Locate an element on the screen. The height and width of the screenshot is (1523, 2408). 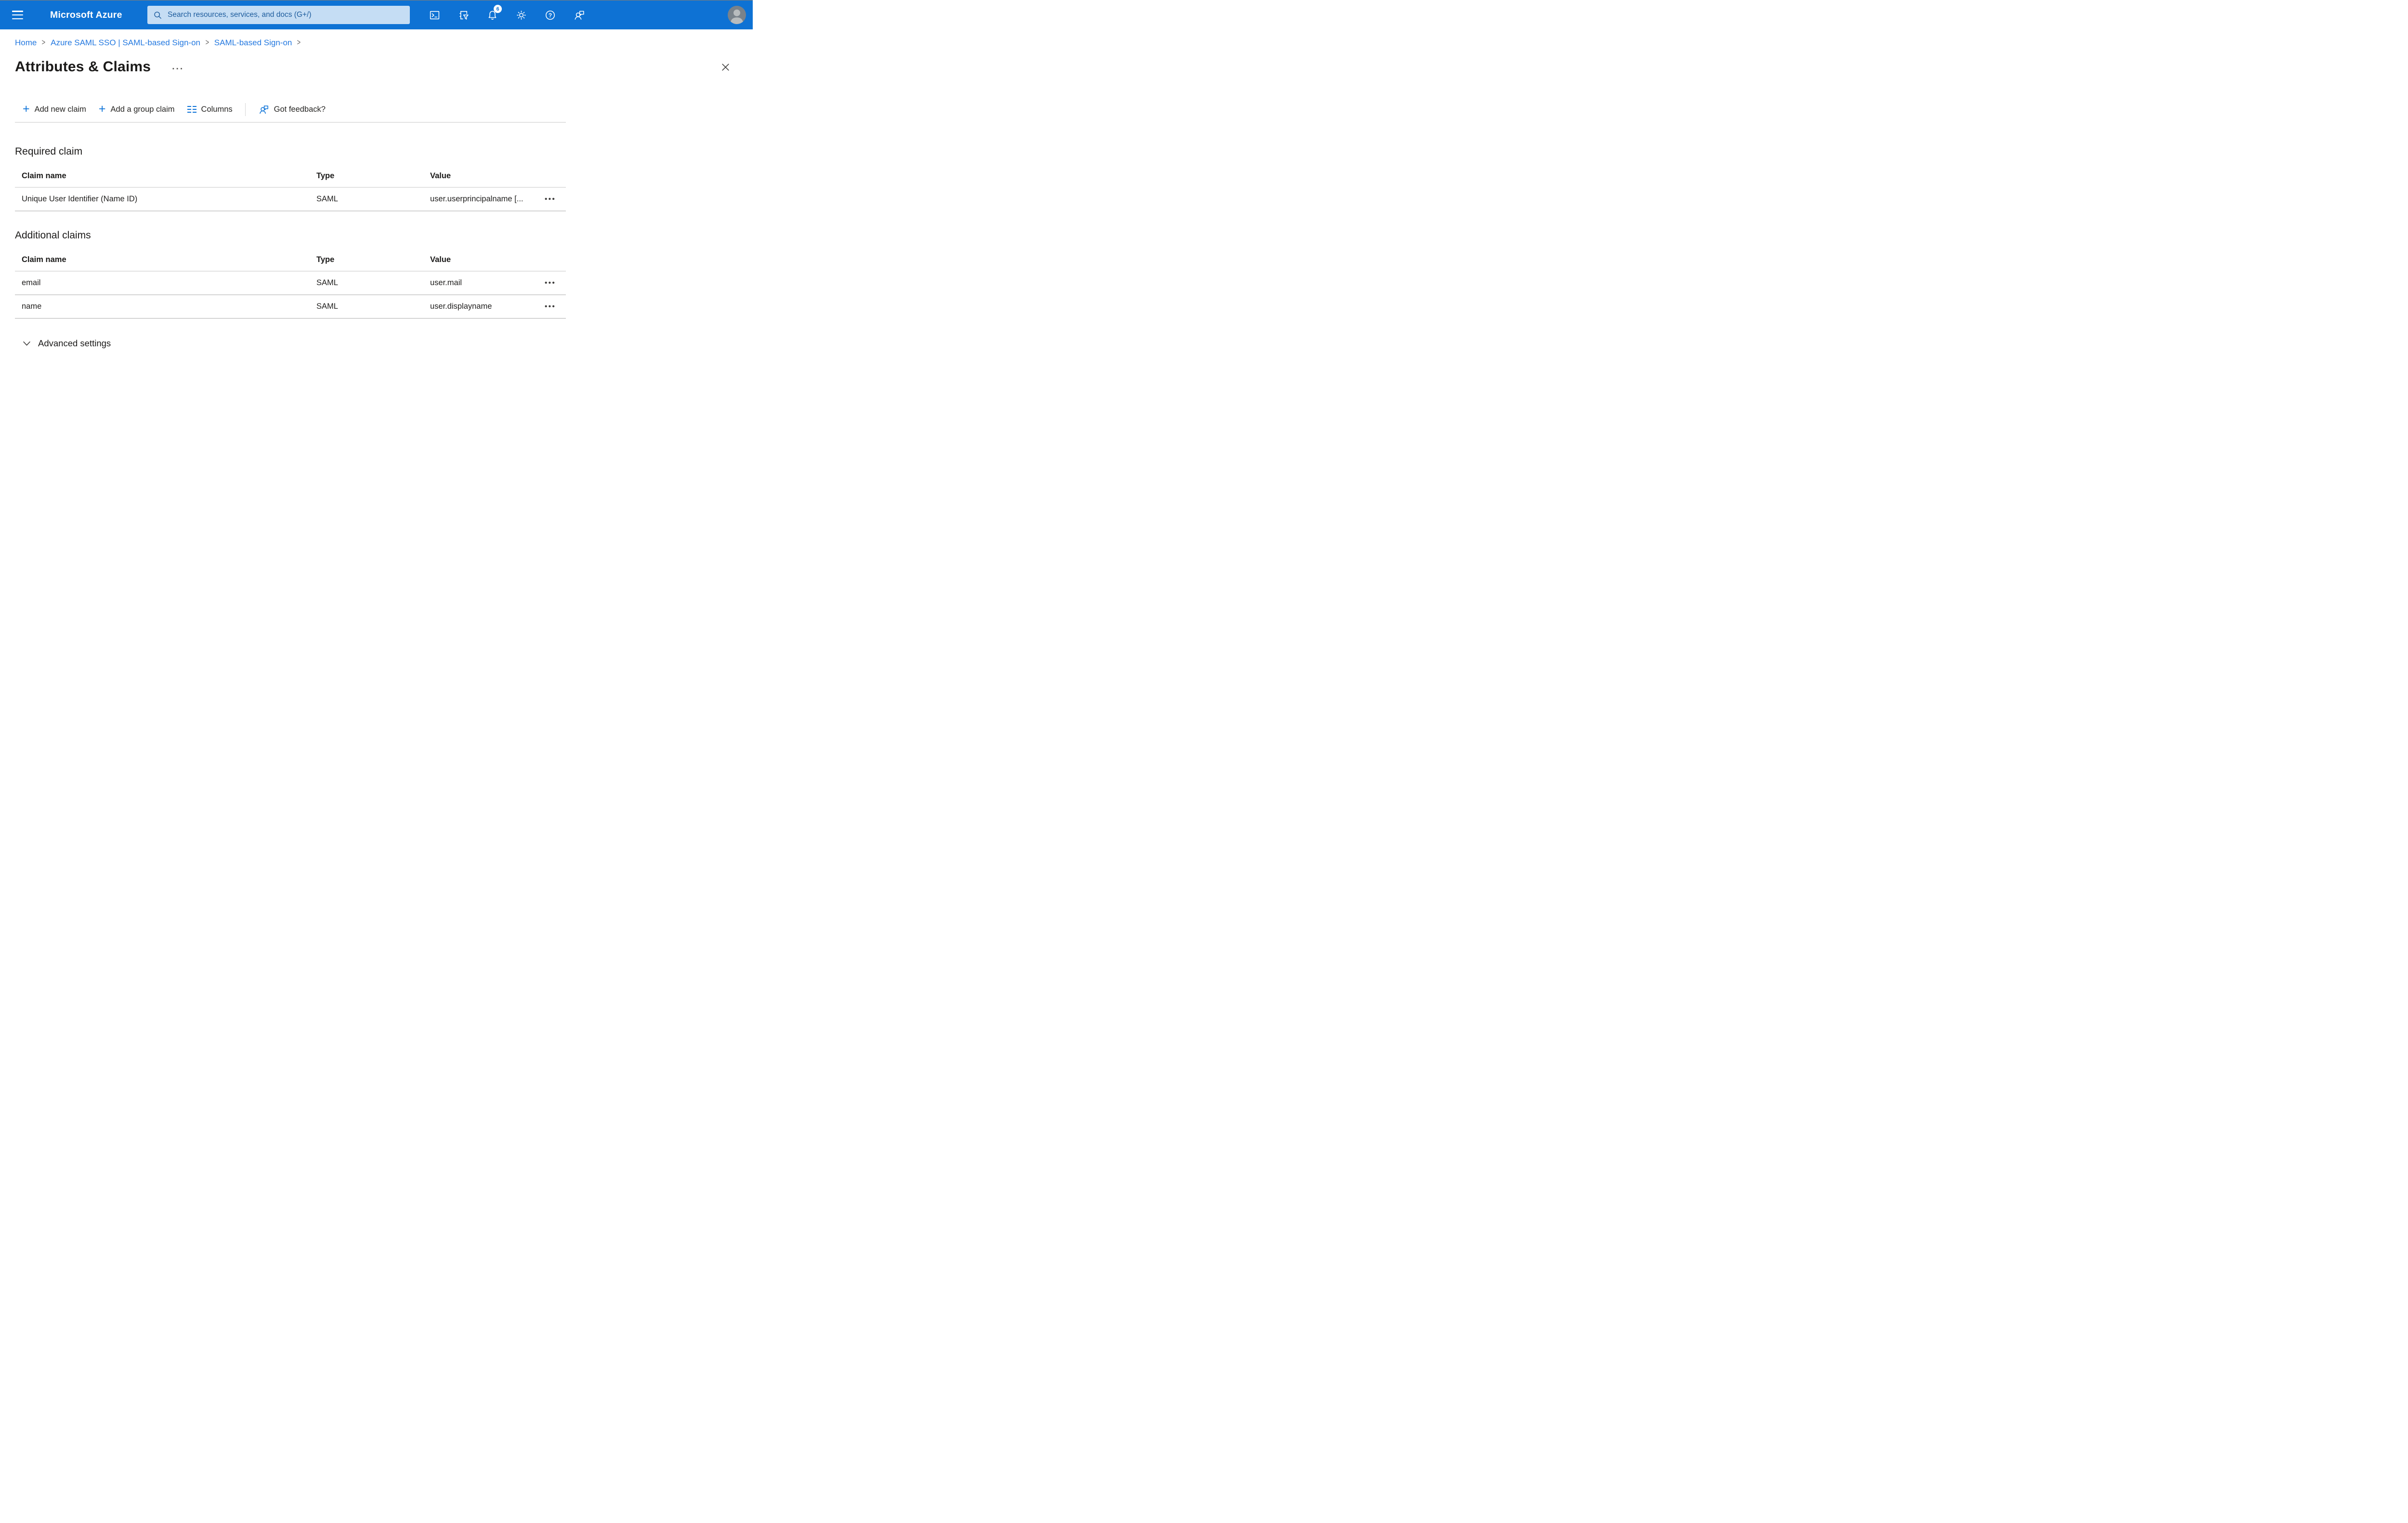
cell-claim-name: Unique User Identifier (Name ID) is located at coordinates (80, 199).